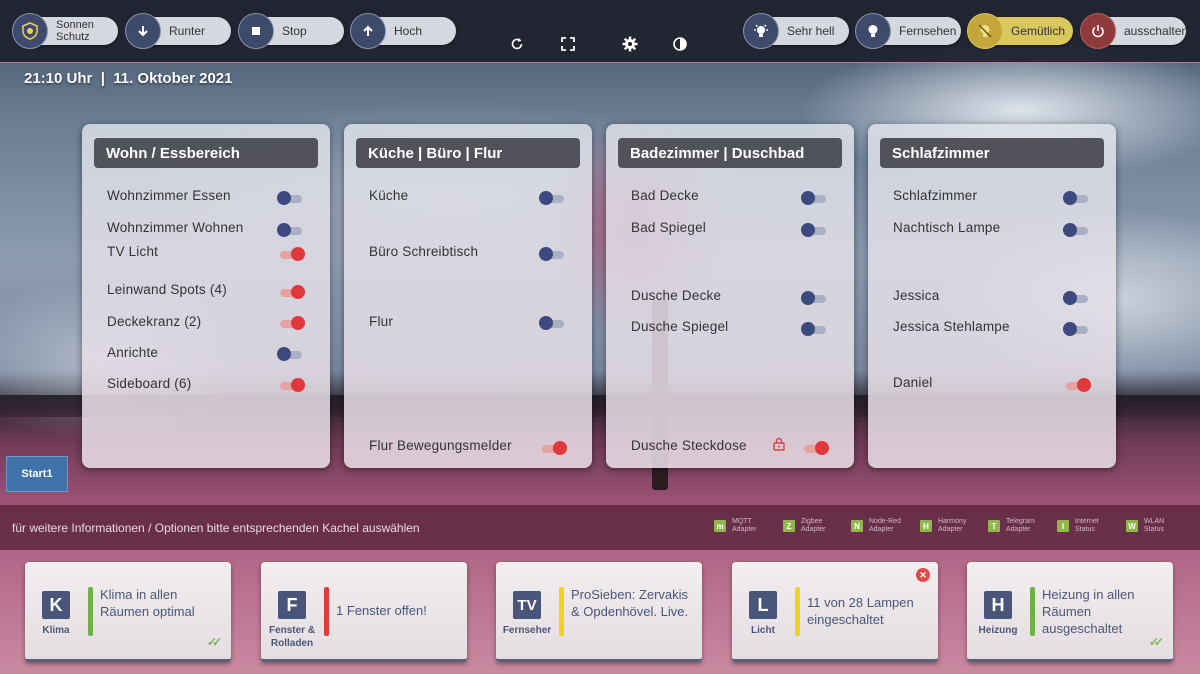  I want to click on arrow-up-icon, so click(368, 31).